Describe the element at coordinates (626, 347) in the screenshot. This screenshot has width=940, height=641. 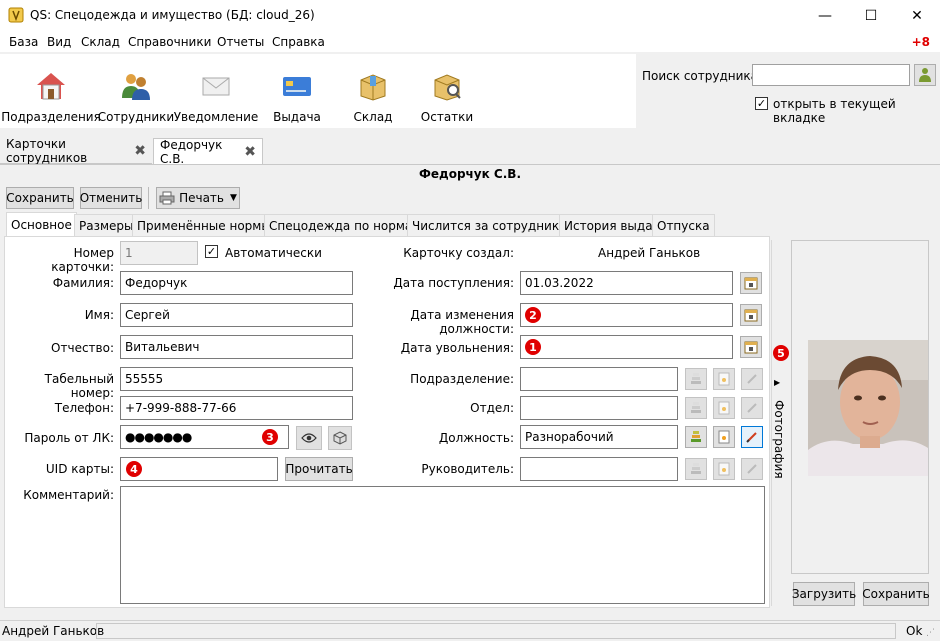
I see `dismissal-input` at that location.